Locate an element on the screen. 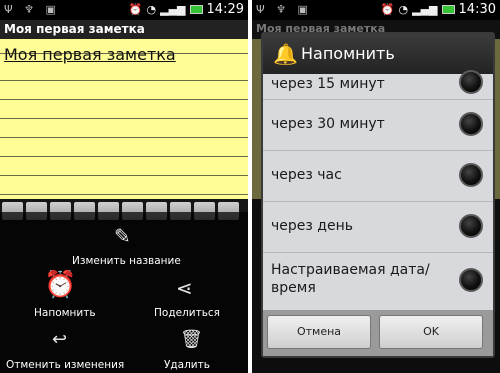 This screenshot has width=500, height=373. ok-button: OK is located at coordinates (431, 332).